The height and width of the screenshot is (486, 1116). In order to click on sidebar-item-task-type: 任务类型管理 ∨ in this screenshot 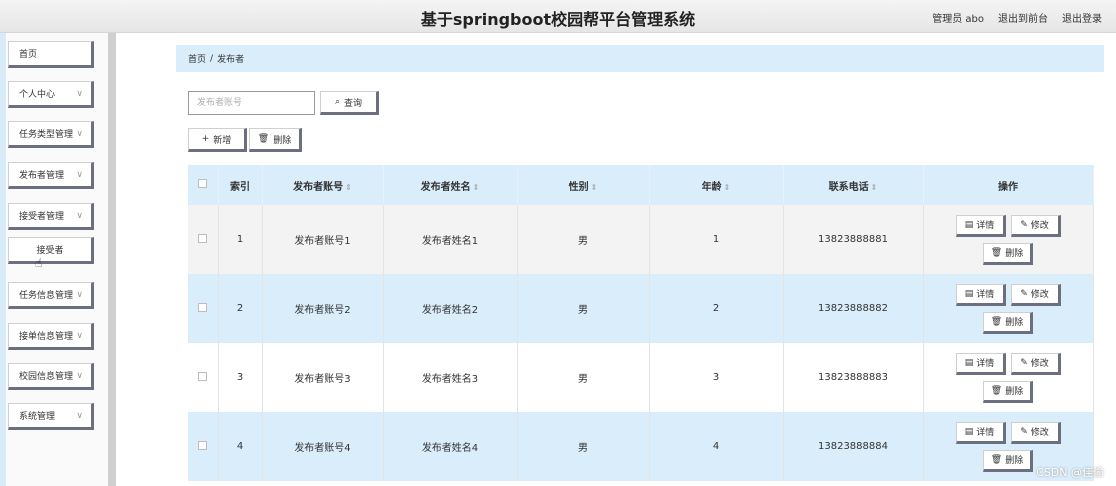, I will do `click(51, 134)`.